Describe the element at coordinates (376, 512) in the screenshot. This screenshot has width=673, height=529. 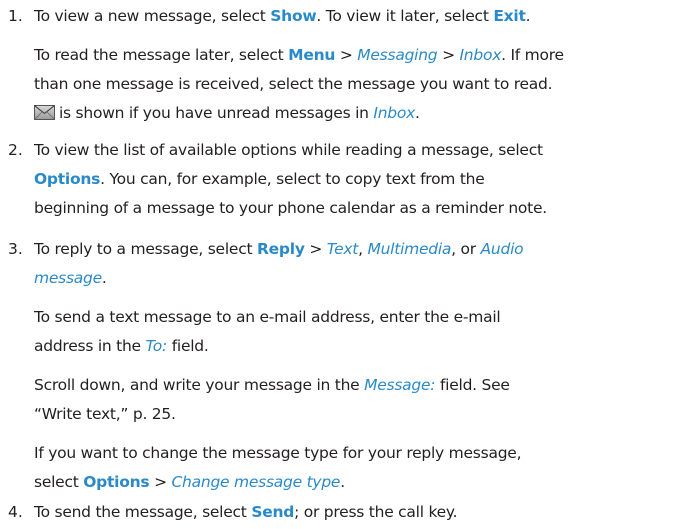
I see `text-run: ; or press the call key.` at that location.